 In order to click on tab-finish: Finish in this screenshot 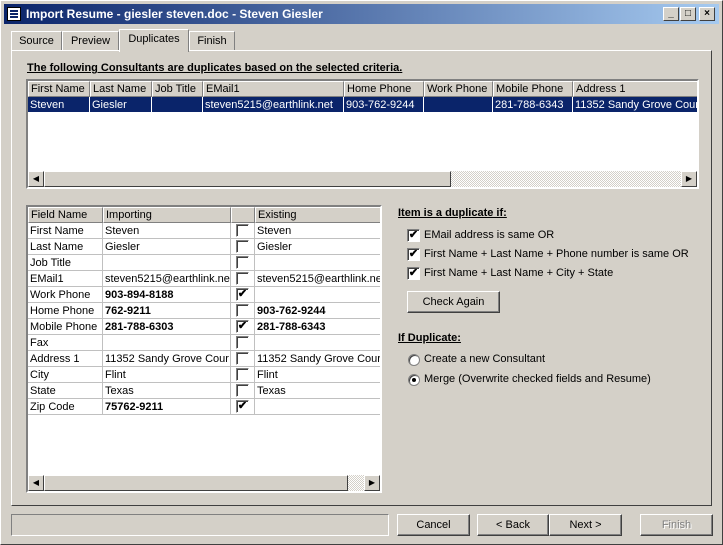, I will do `click(212, 41)`.